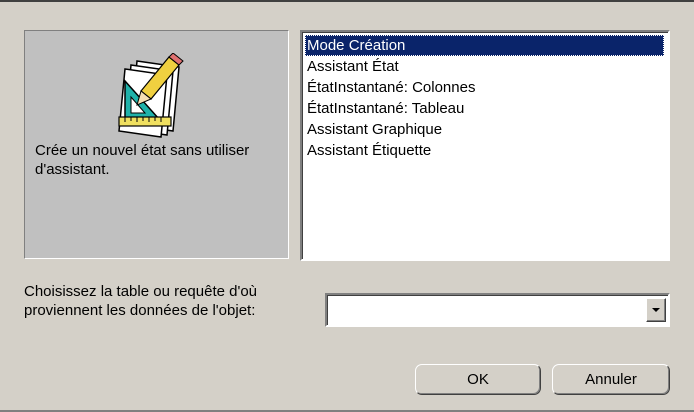 This screenshot has height=412, width=694. I want to click on list-item: Assistant Graphique, so click(484, 129).